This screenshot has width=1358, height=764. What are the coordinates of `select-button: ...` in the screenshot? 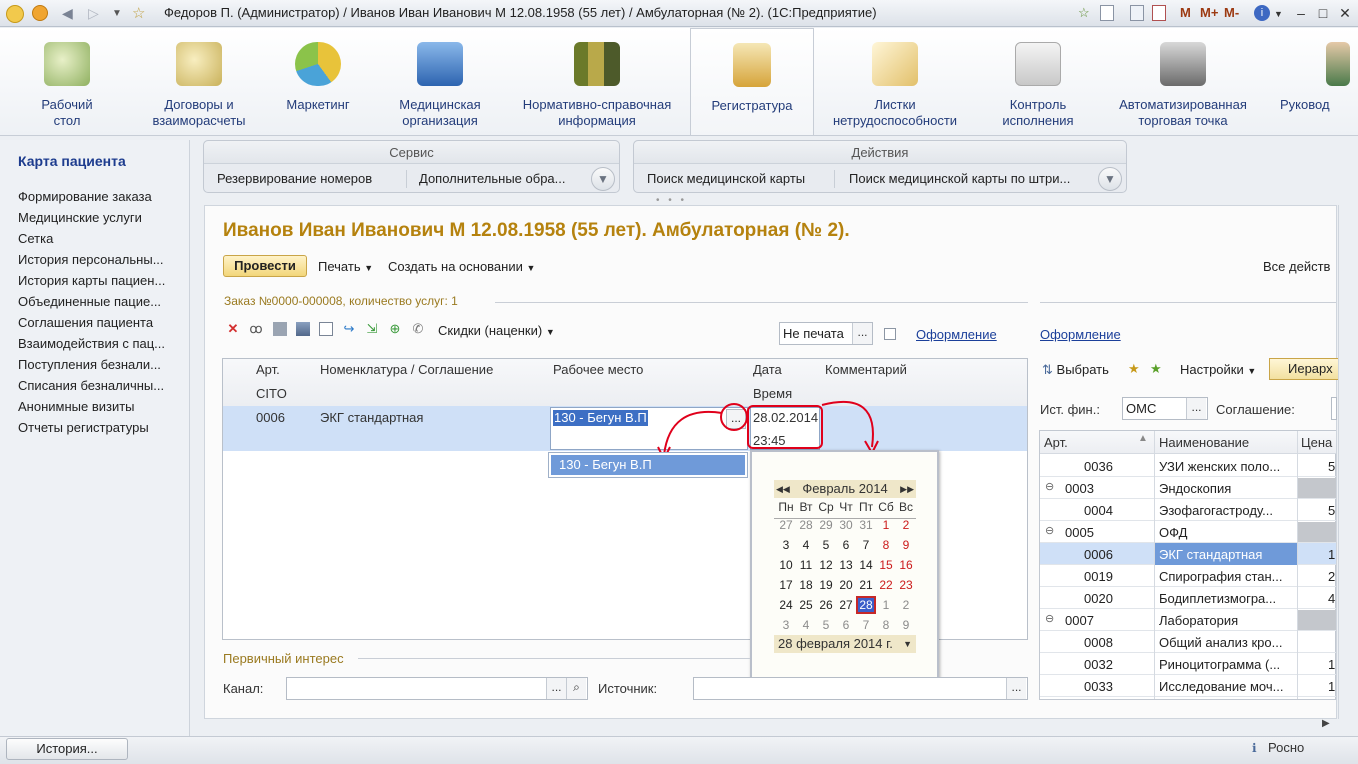 It's located at (862, 333).